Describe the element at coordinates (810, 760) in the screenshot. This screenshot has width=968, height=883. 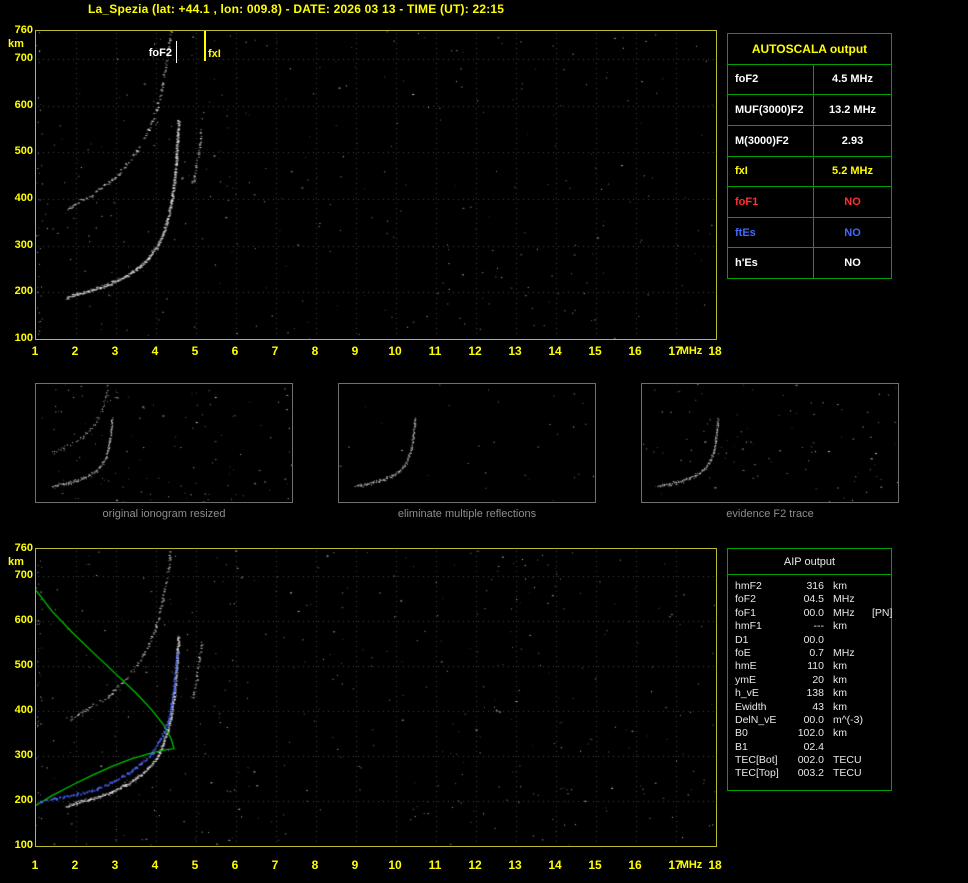
I see `aip-row-value: 002.0` at that location.